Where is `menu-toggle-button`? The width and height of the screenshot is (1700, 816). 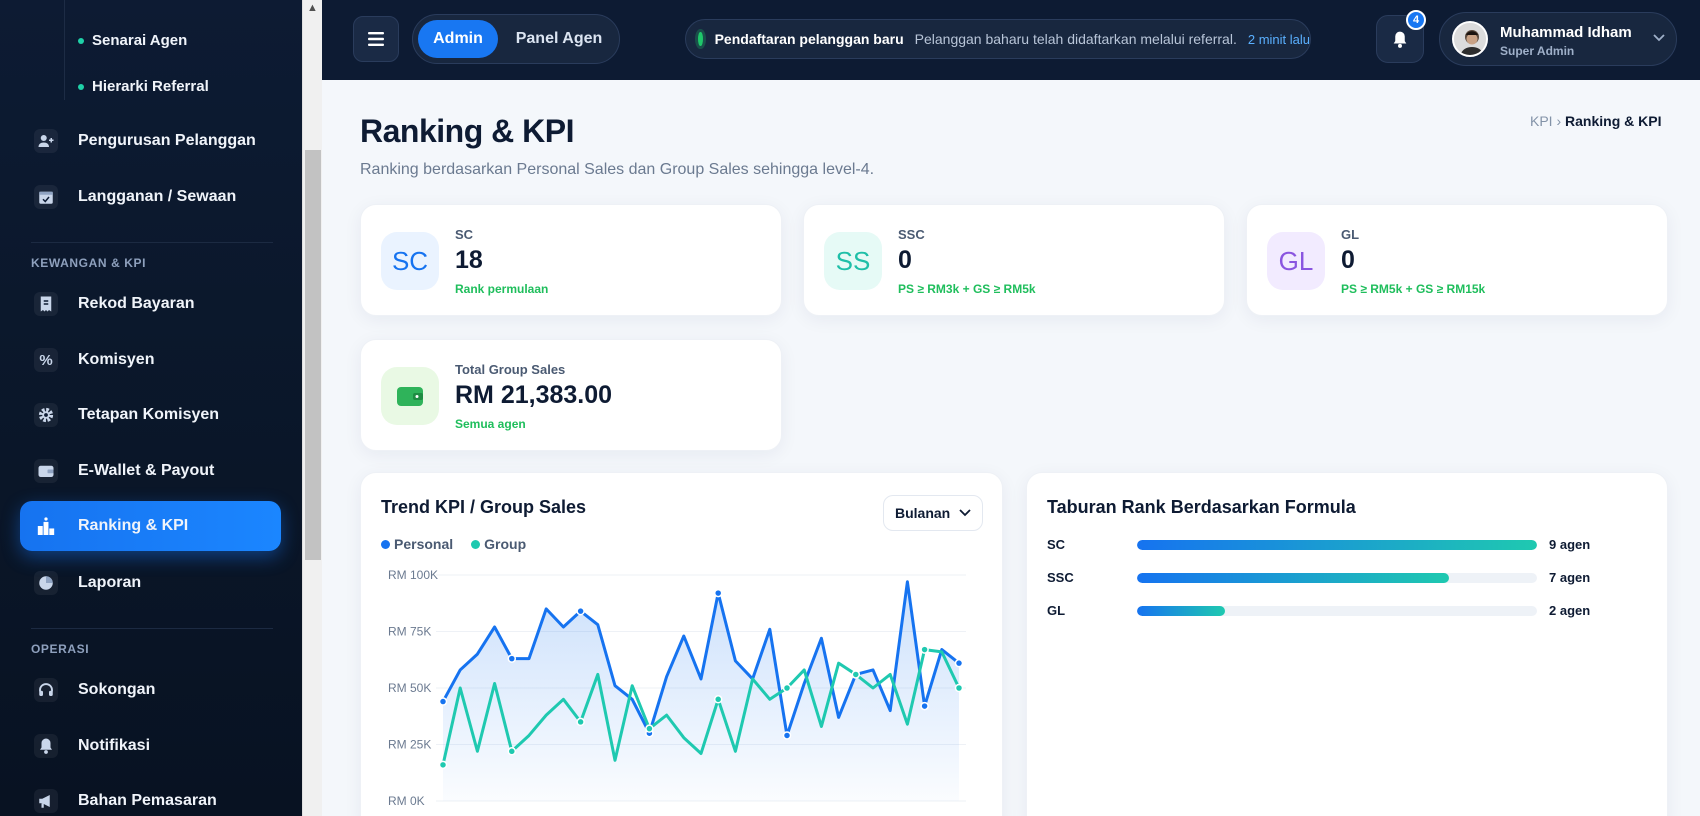
menu-toggle-button is located at coordinates (376, 39).